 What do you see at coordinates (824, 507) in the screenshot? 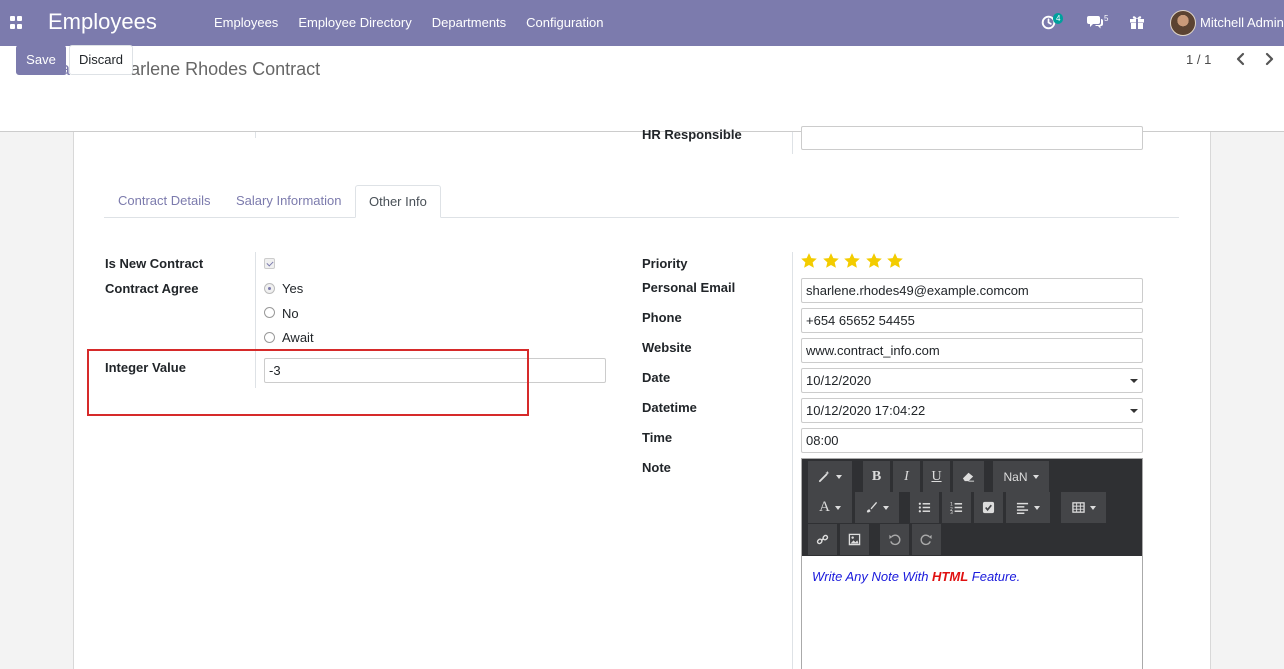
I see `font-color-icon: A` at bounding box center [824, 507].